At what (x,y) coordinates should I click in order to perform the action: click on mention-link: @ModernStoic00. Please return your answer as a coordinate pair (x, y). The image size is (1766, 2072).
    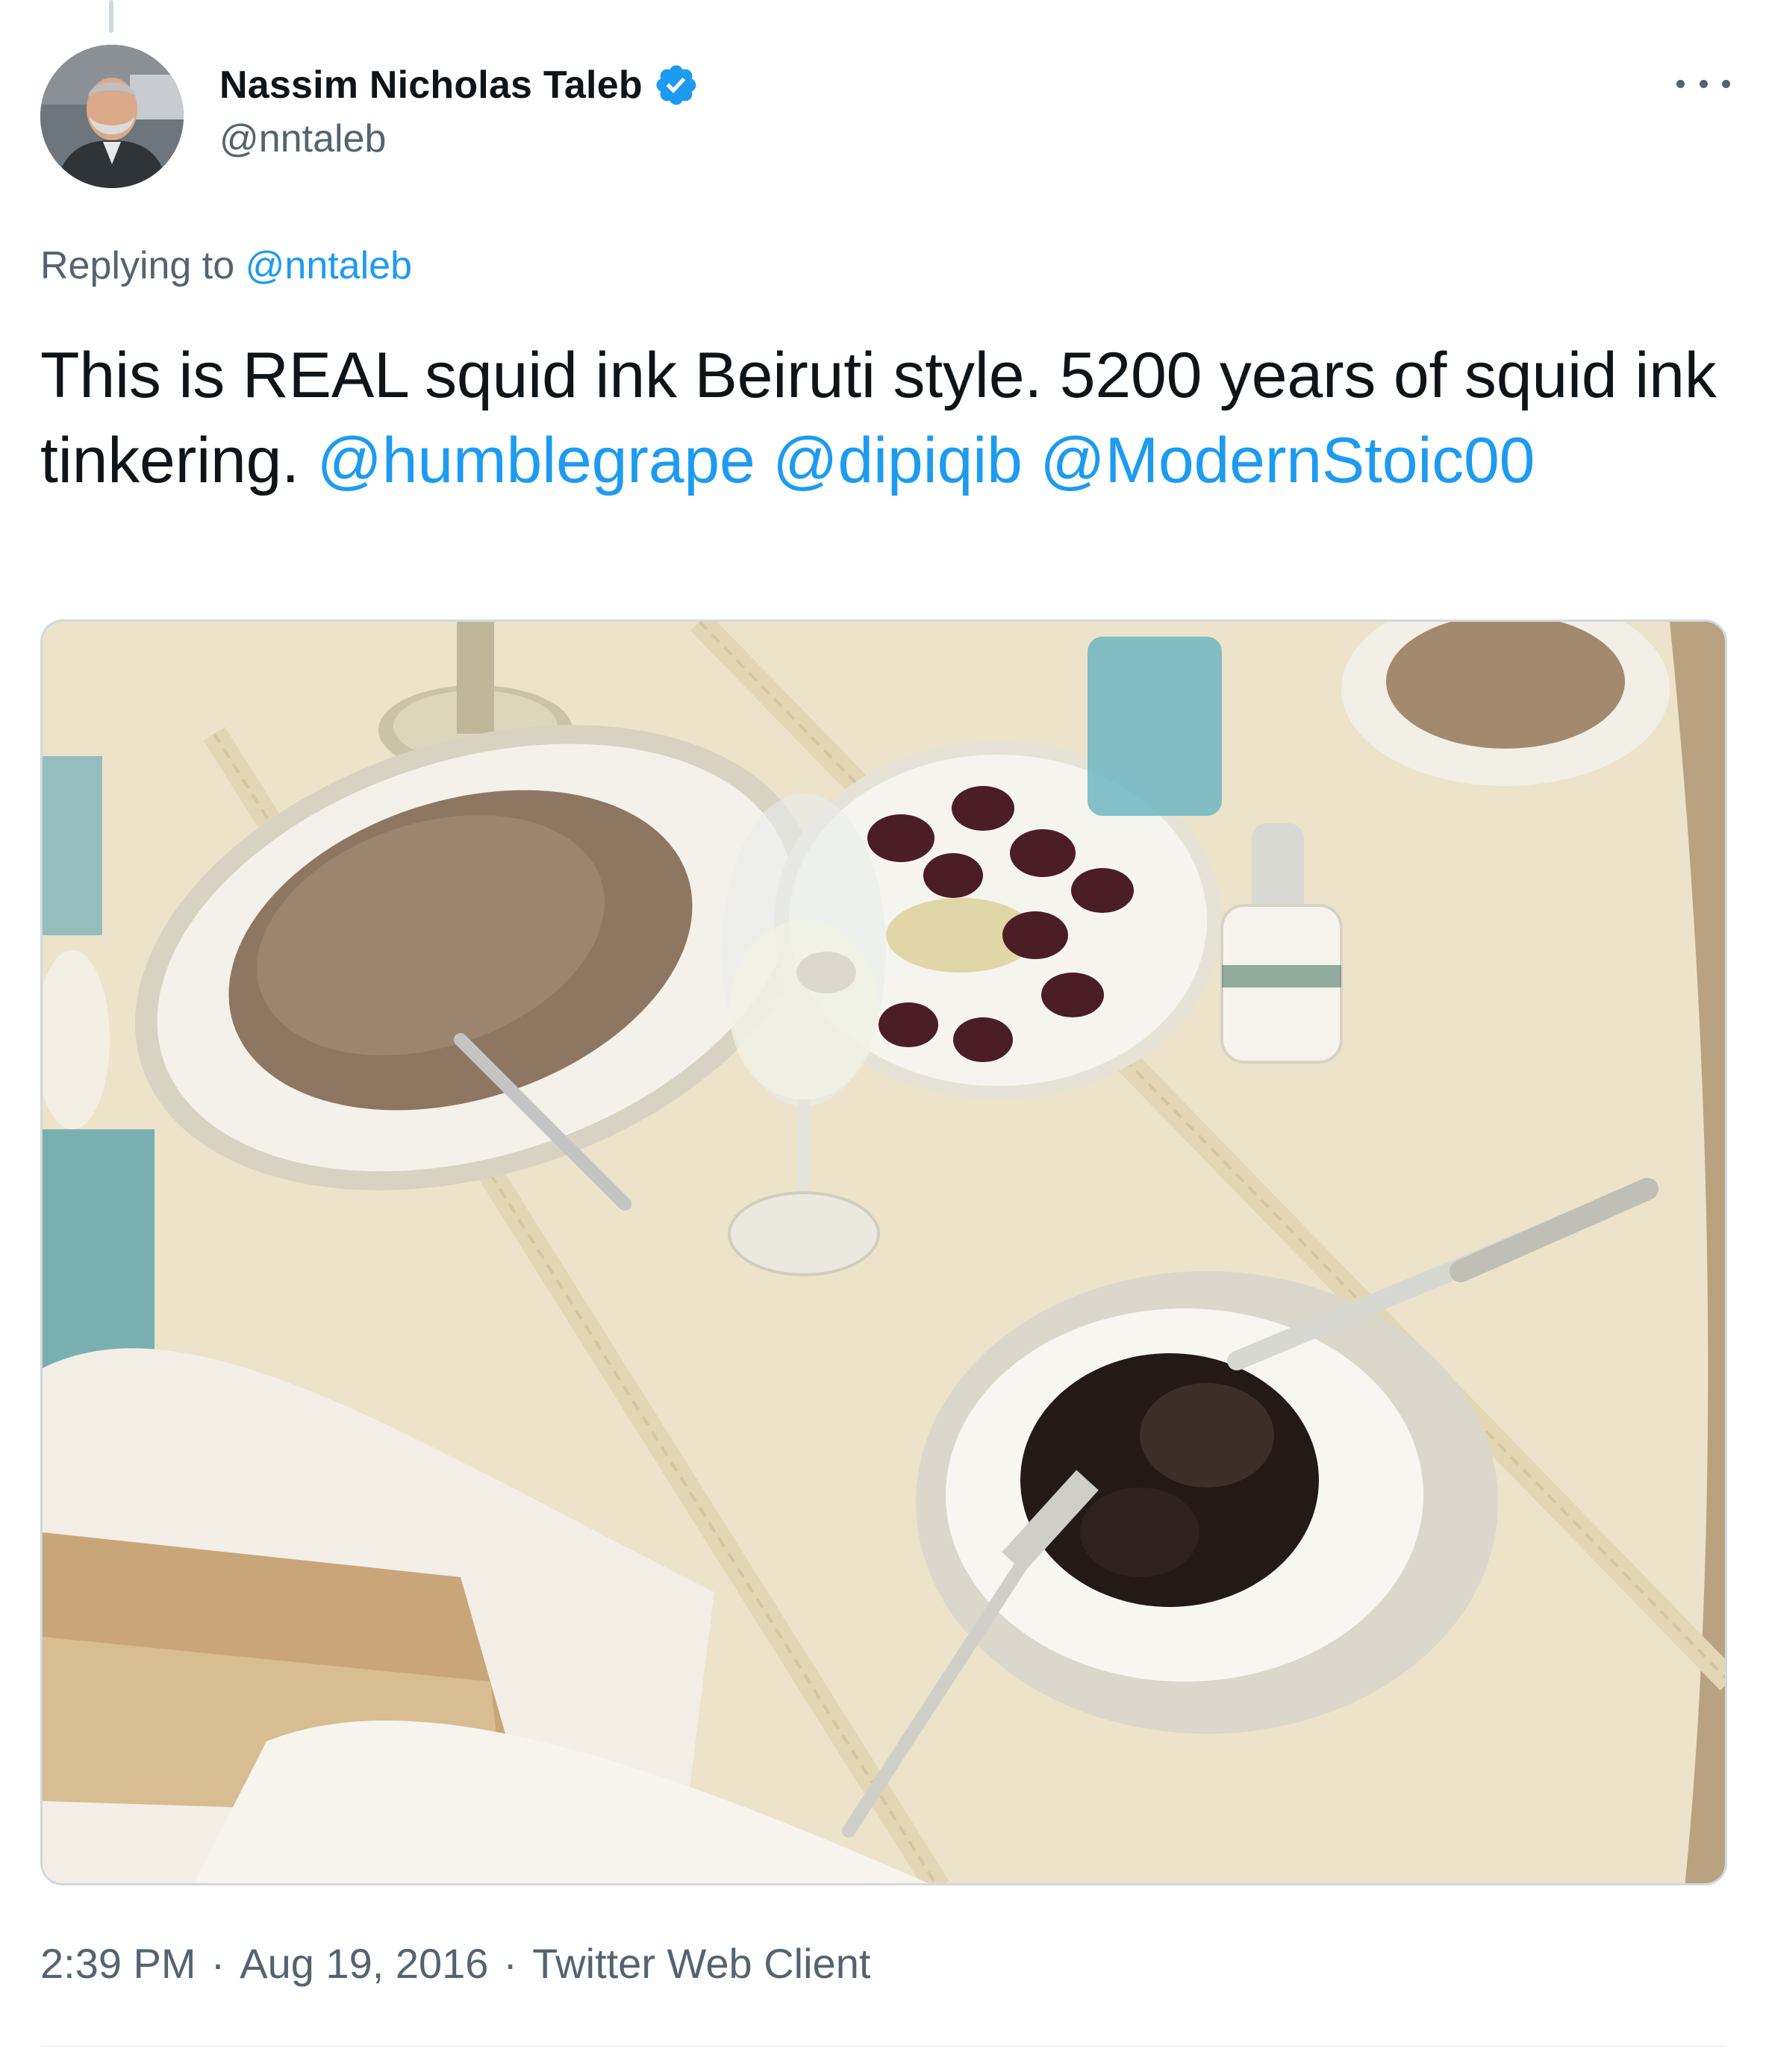
    Looking at the image, I should click on (1287, 460).